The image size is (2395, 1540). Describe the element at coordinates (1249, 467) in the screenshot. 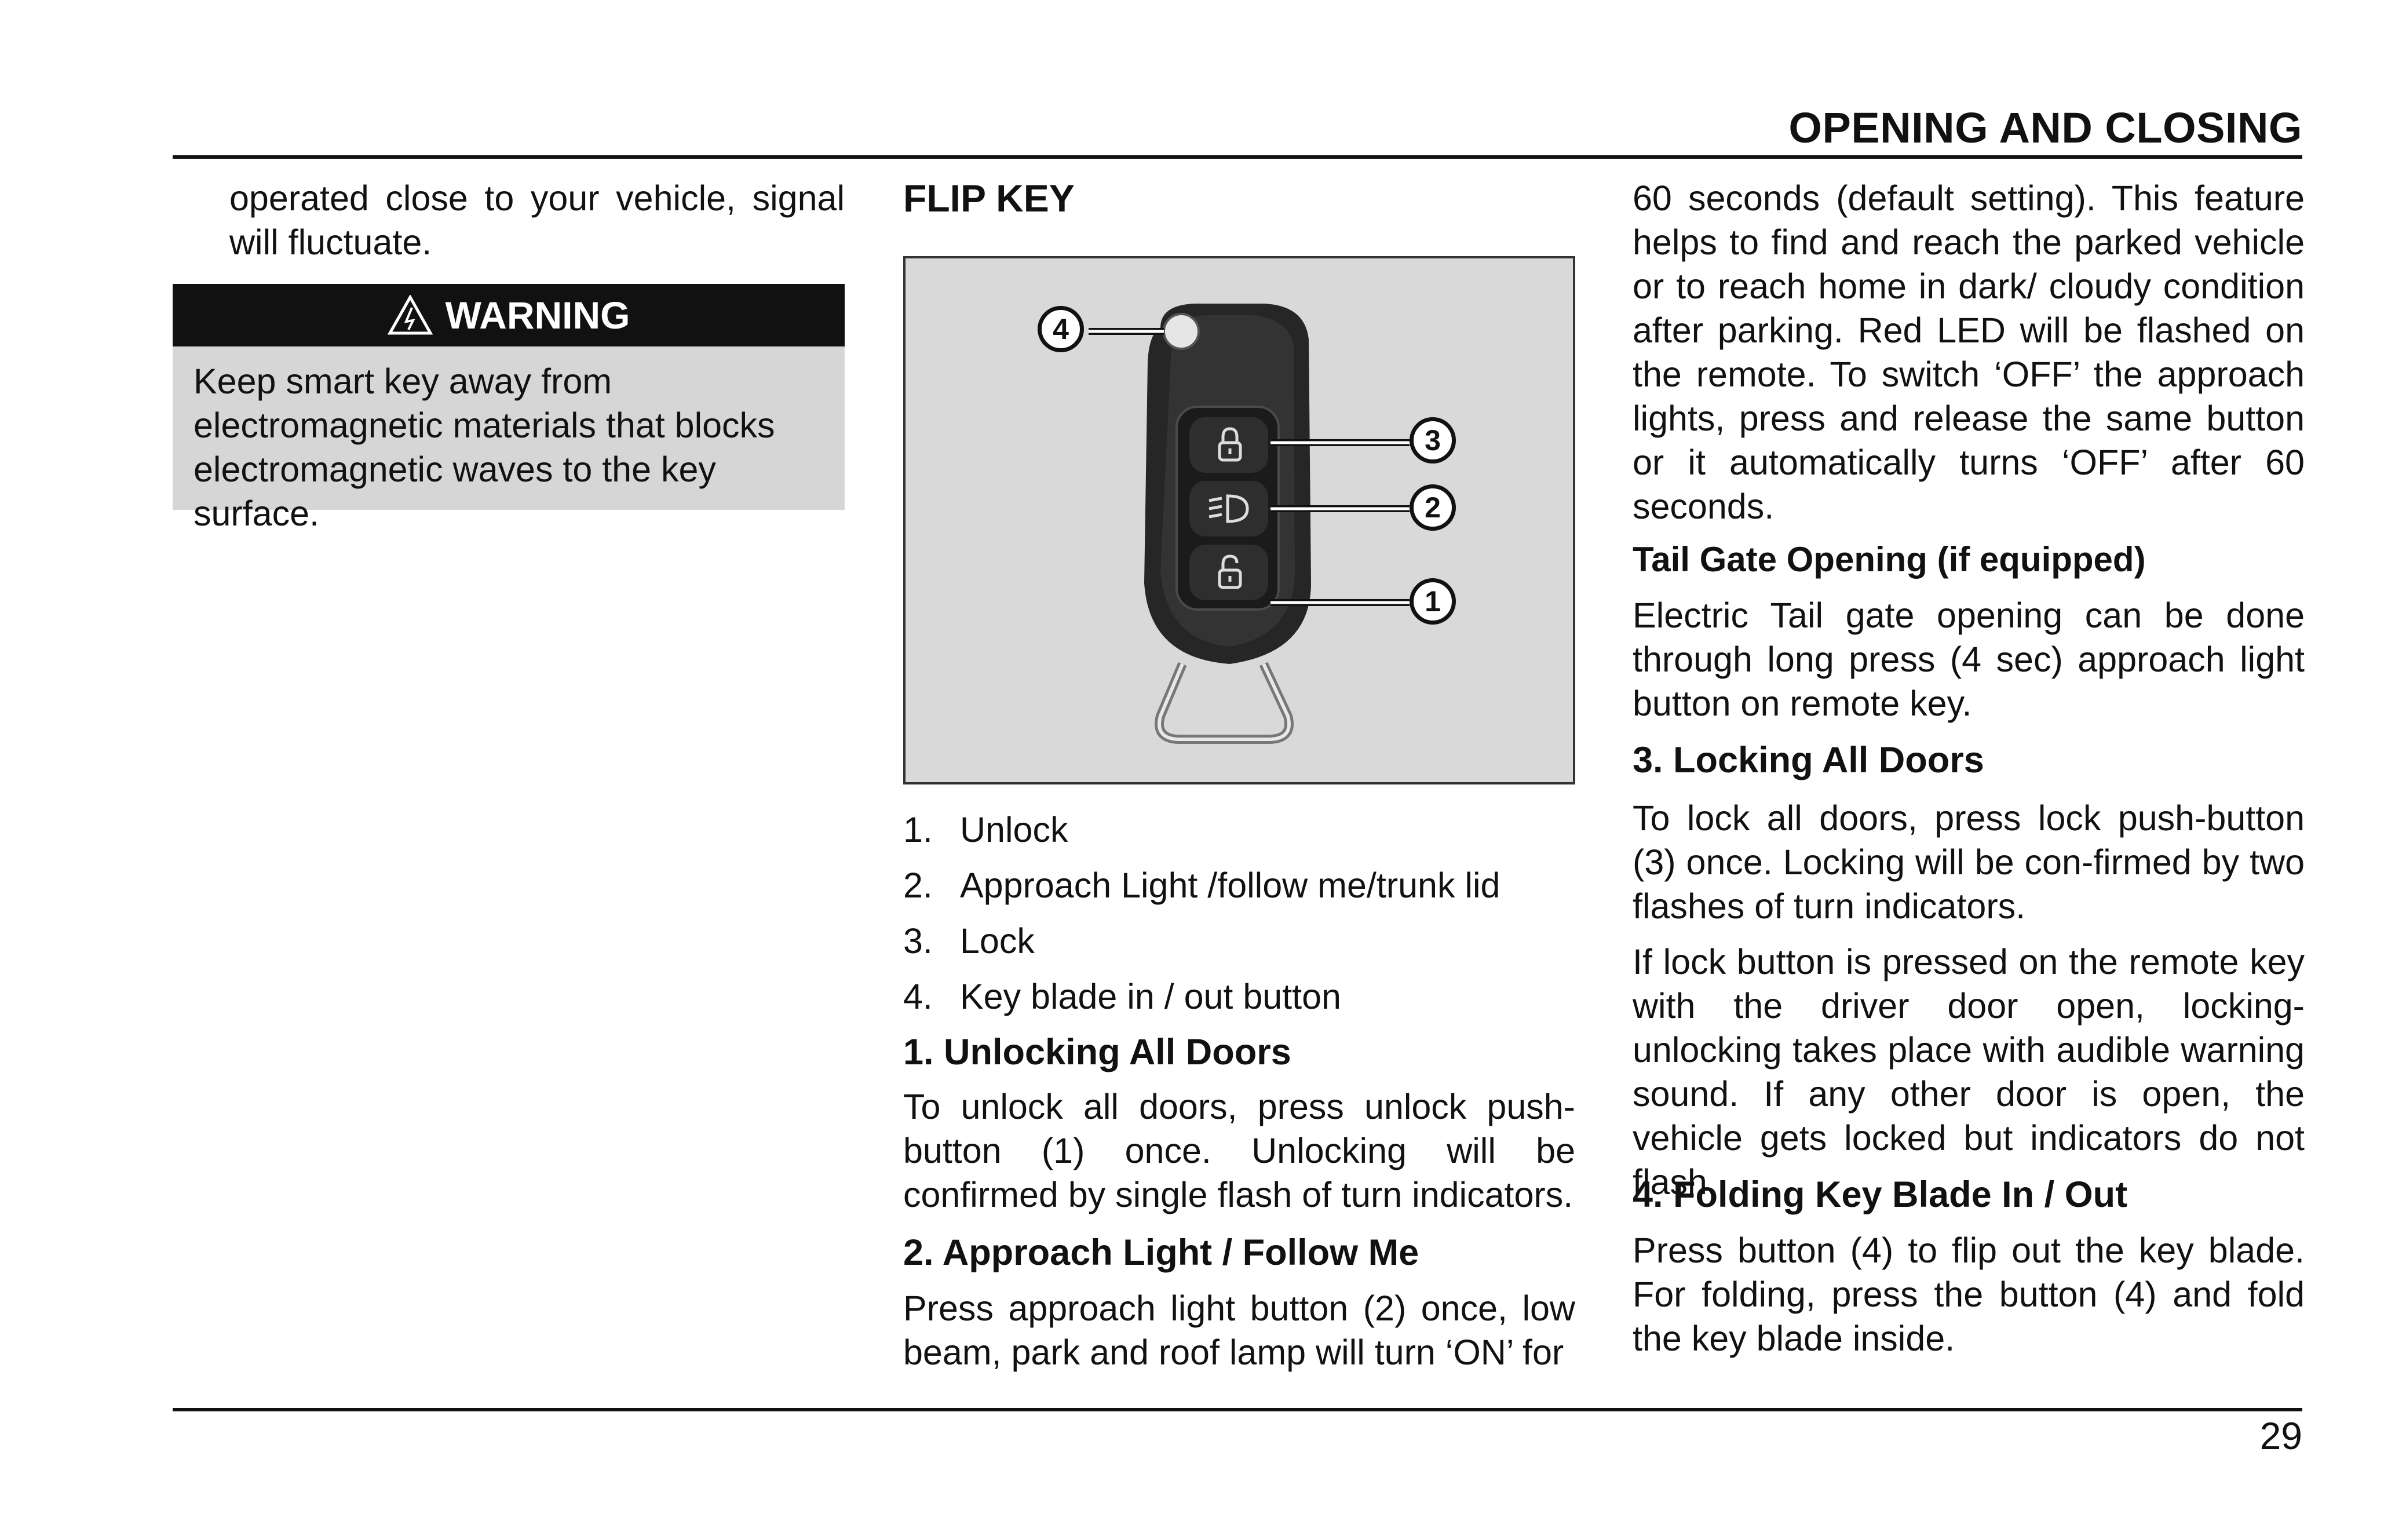

I see `callout-leaders` at that location.